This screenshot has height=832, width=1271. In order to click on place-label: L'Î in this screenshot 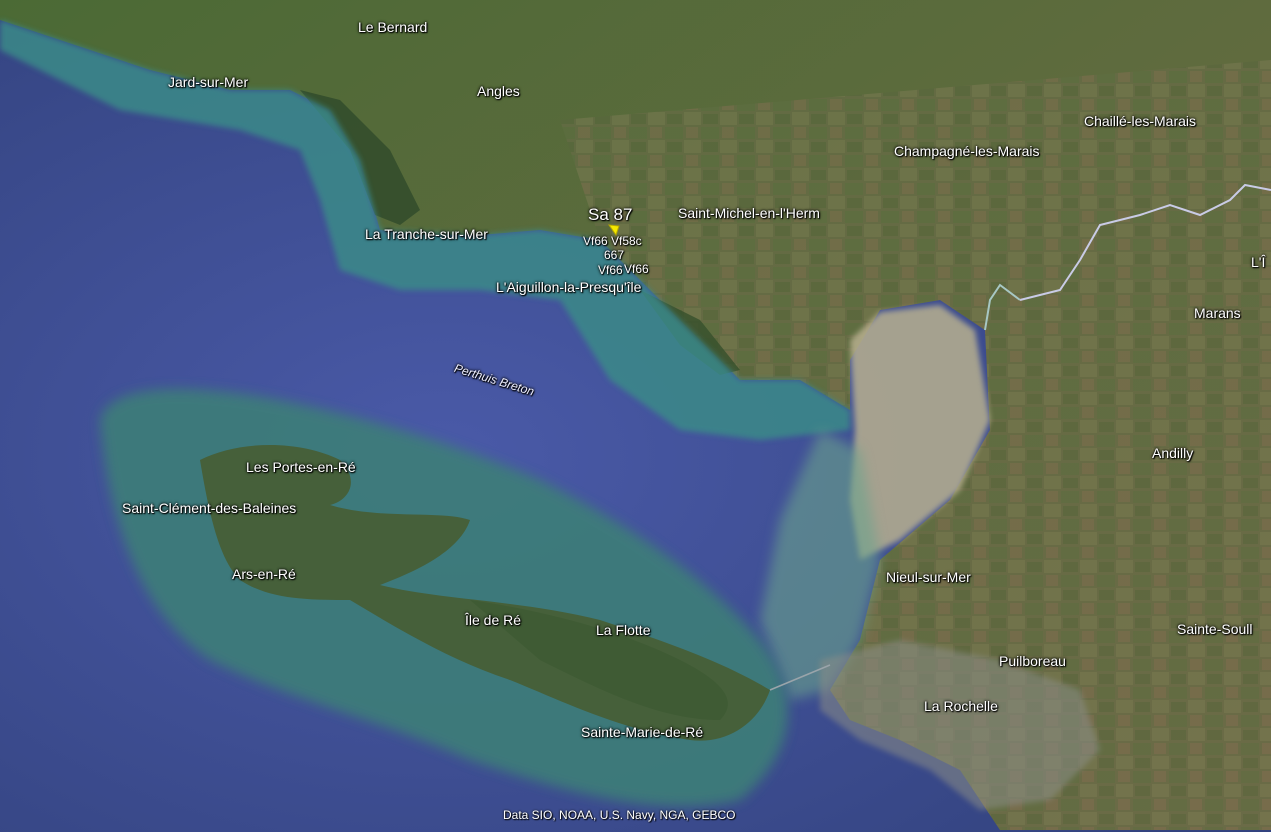, I will do `click(1258, 262)`.